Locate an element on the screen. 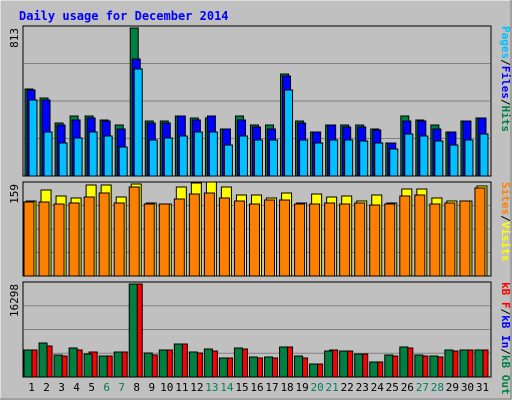  chart-title: Daily usage for December 2014 is located at coordinates (124, 16).